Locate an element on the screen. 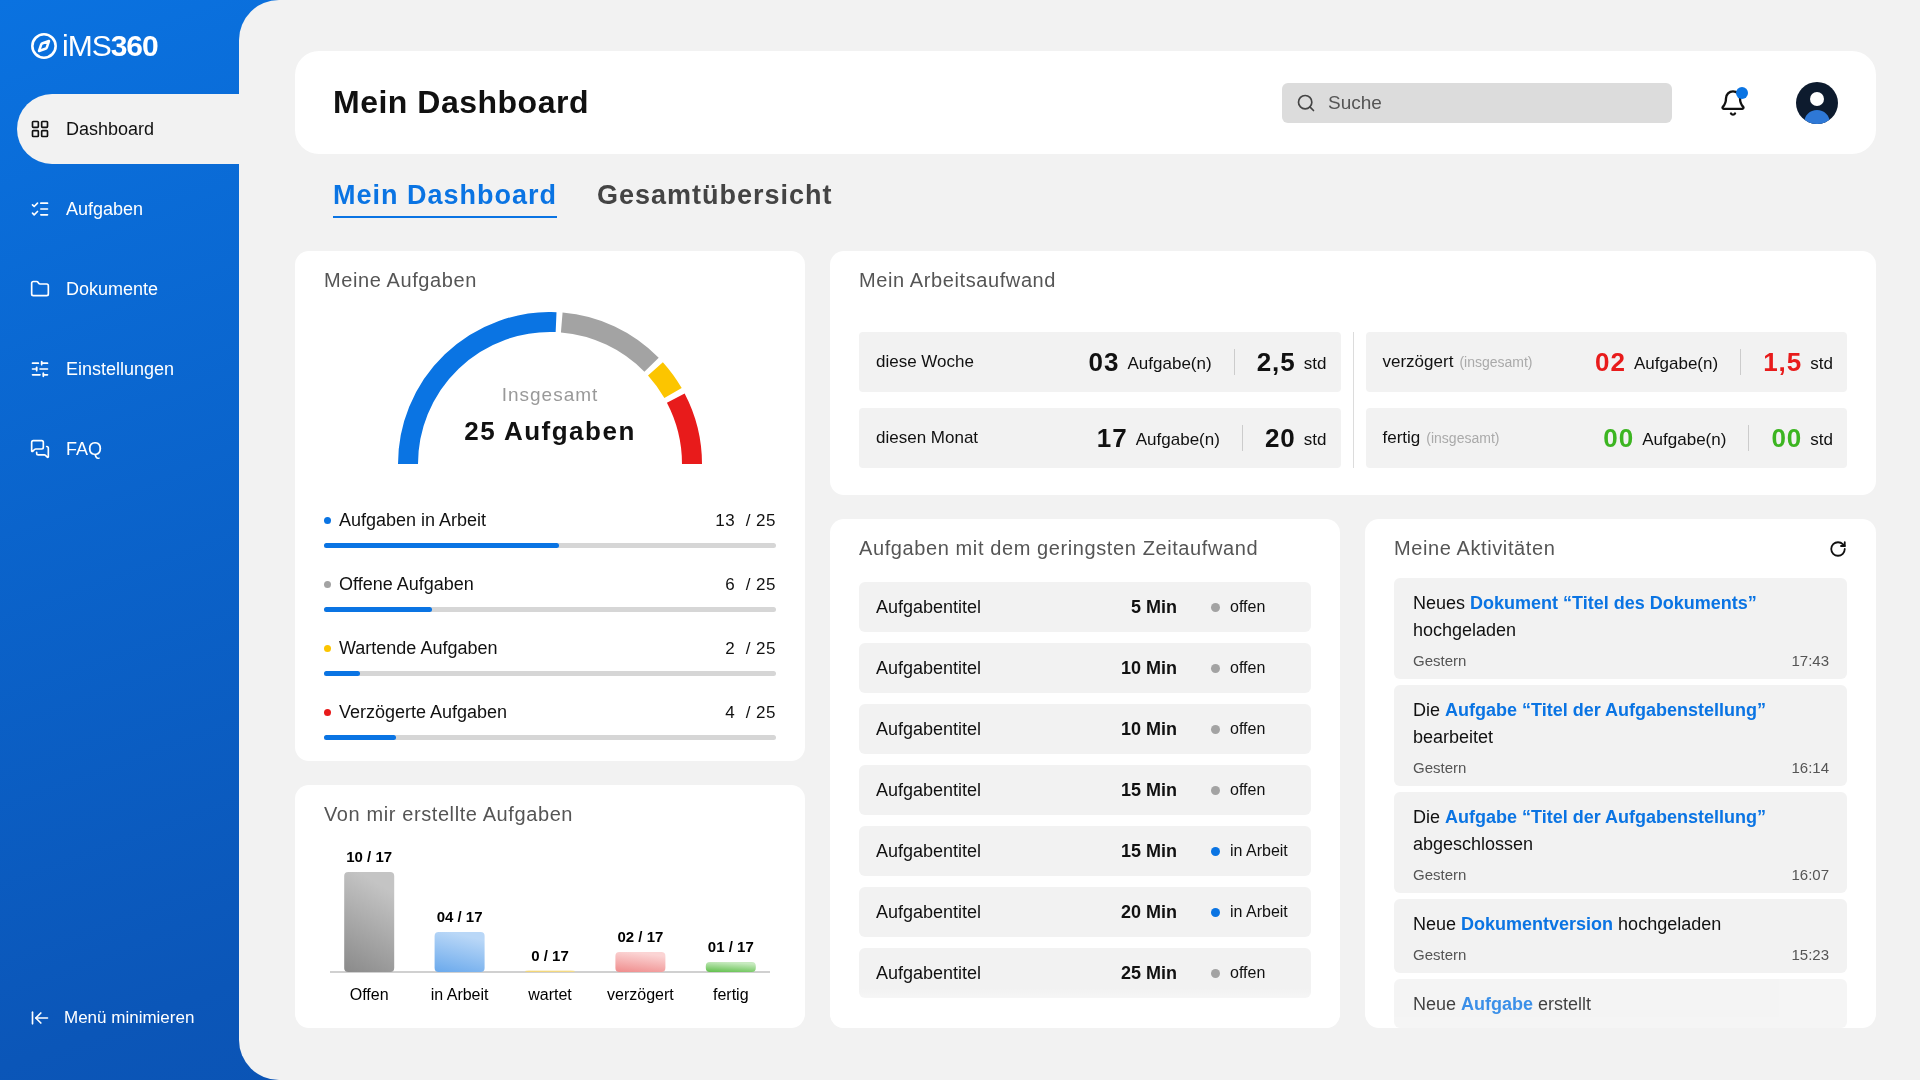 Image resolution: width=1920 pixels, height=1080 pixels. refresh-icon is located at coordinates (1838, 548).